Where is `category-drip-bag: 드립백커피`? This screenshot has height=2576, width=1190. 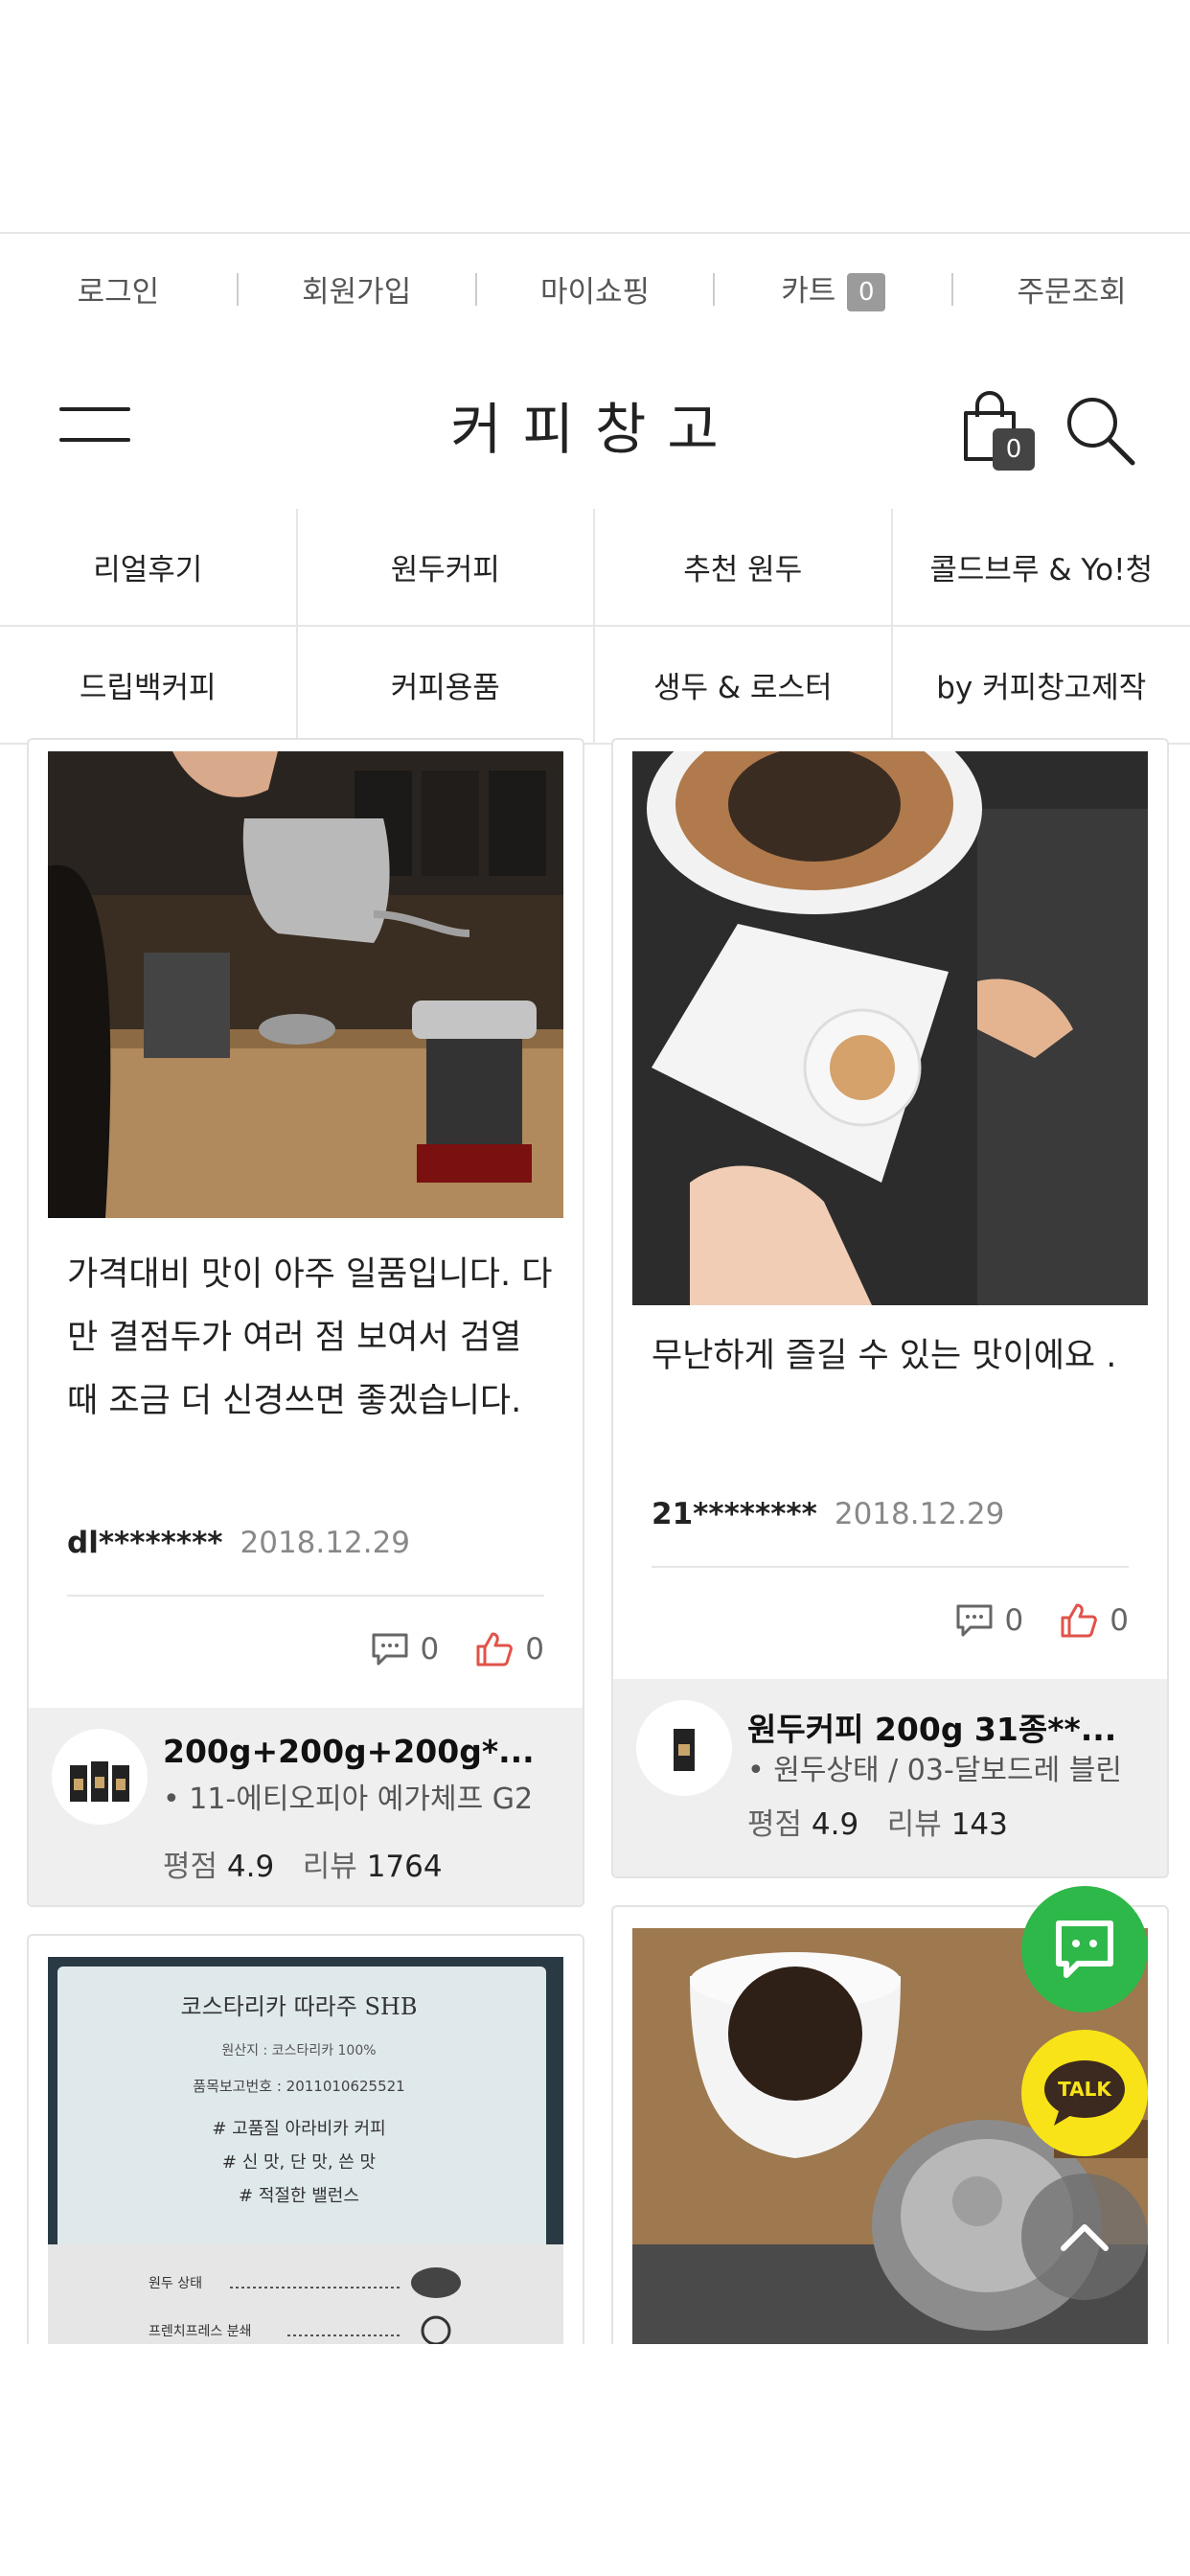 category-drip-bag: 드립백커피 is located at coordinates (149, 686).